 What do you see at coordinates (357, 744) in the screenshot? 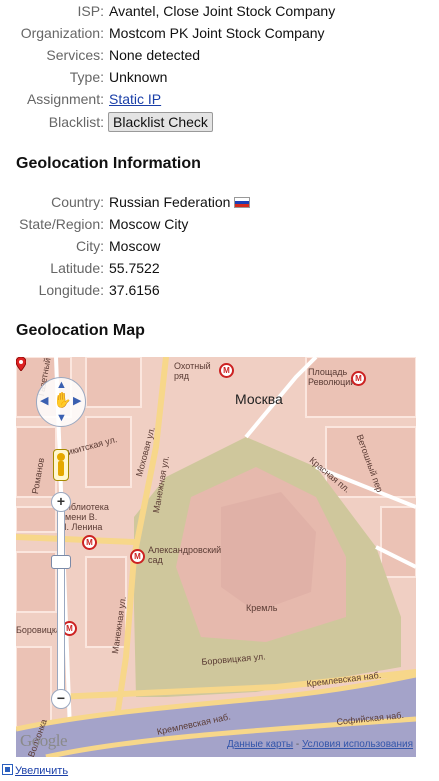
I see `terms-of-use-link: Условия использования` at bounding box center [357, 744].